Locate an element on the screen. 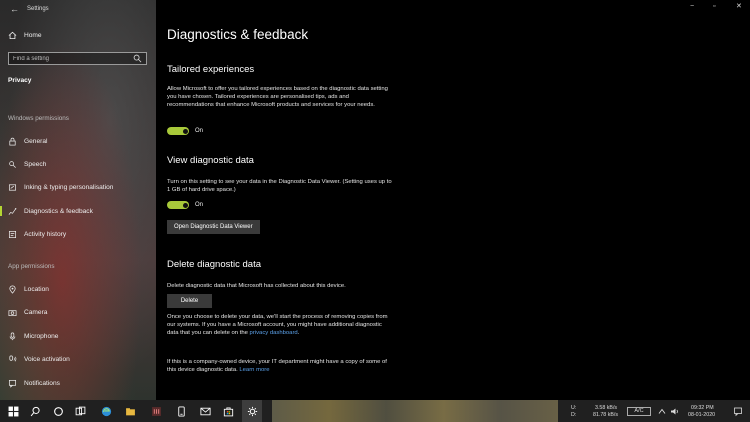 The width and height of the screenshot is (750, 422). app-icon is located at coordinates (156, 411).